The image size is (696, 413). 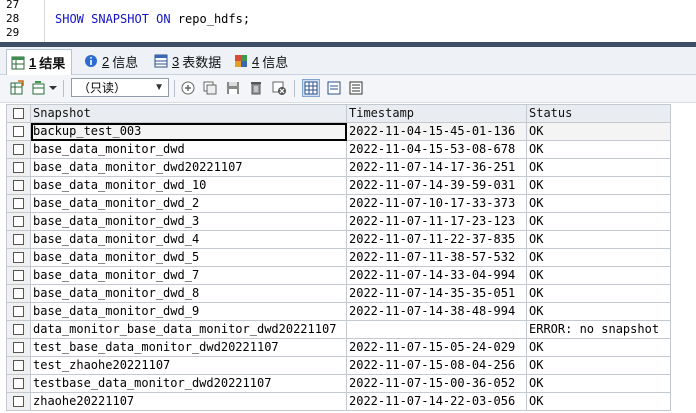 What do you see at coordinates (18, 113) in the screenshot?
I see `select-all-checkbox` at bounding box center [18, 113].